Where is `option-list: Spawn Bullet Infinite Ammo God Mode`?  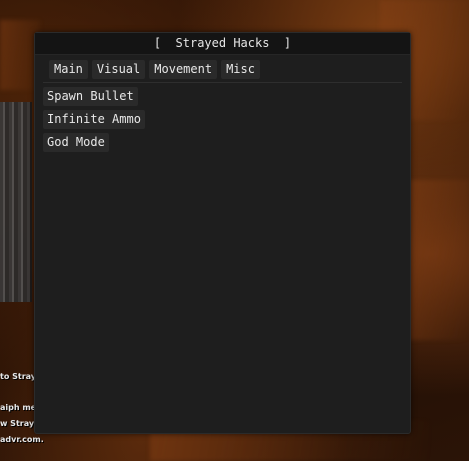 option-list: Spawn Bullet Infinite Ammo God Mode is located at coordinates (94, 119).